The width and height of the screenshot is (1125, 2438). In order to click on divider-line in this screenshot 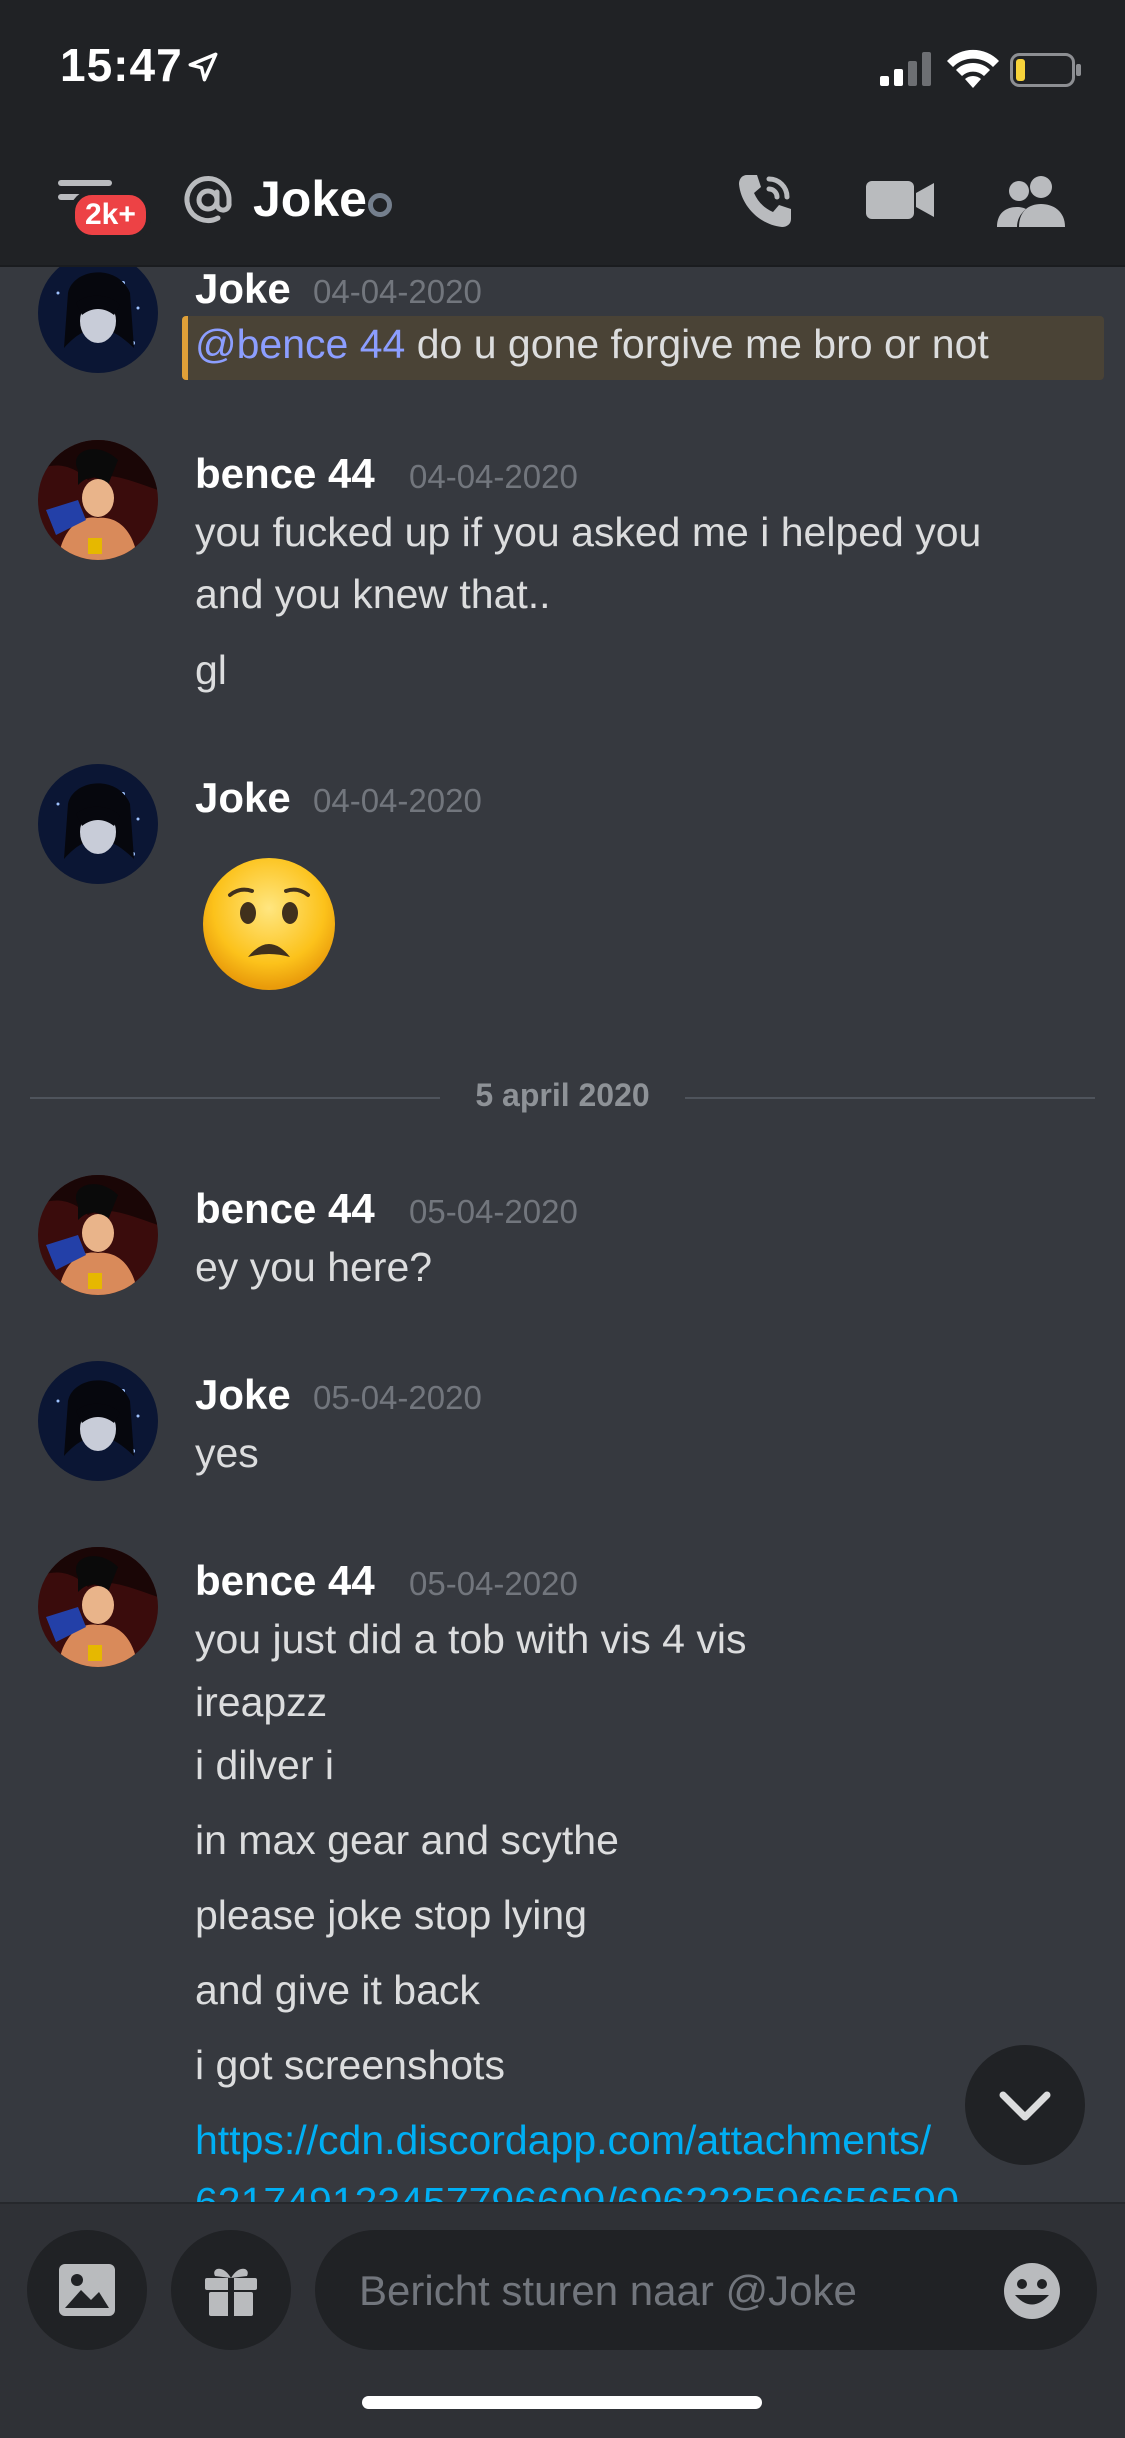, I will do `click(890, 1098)`.